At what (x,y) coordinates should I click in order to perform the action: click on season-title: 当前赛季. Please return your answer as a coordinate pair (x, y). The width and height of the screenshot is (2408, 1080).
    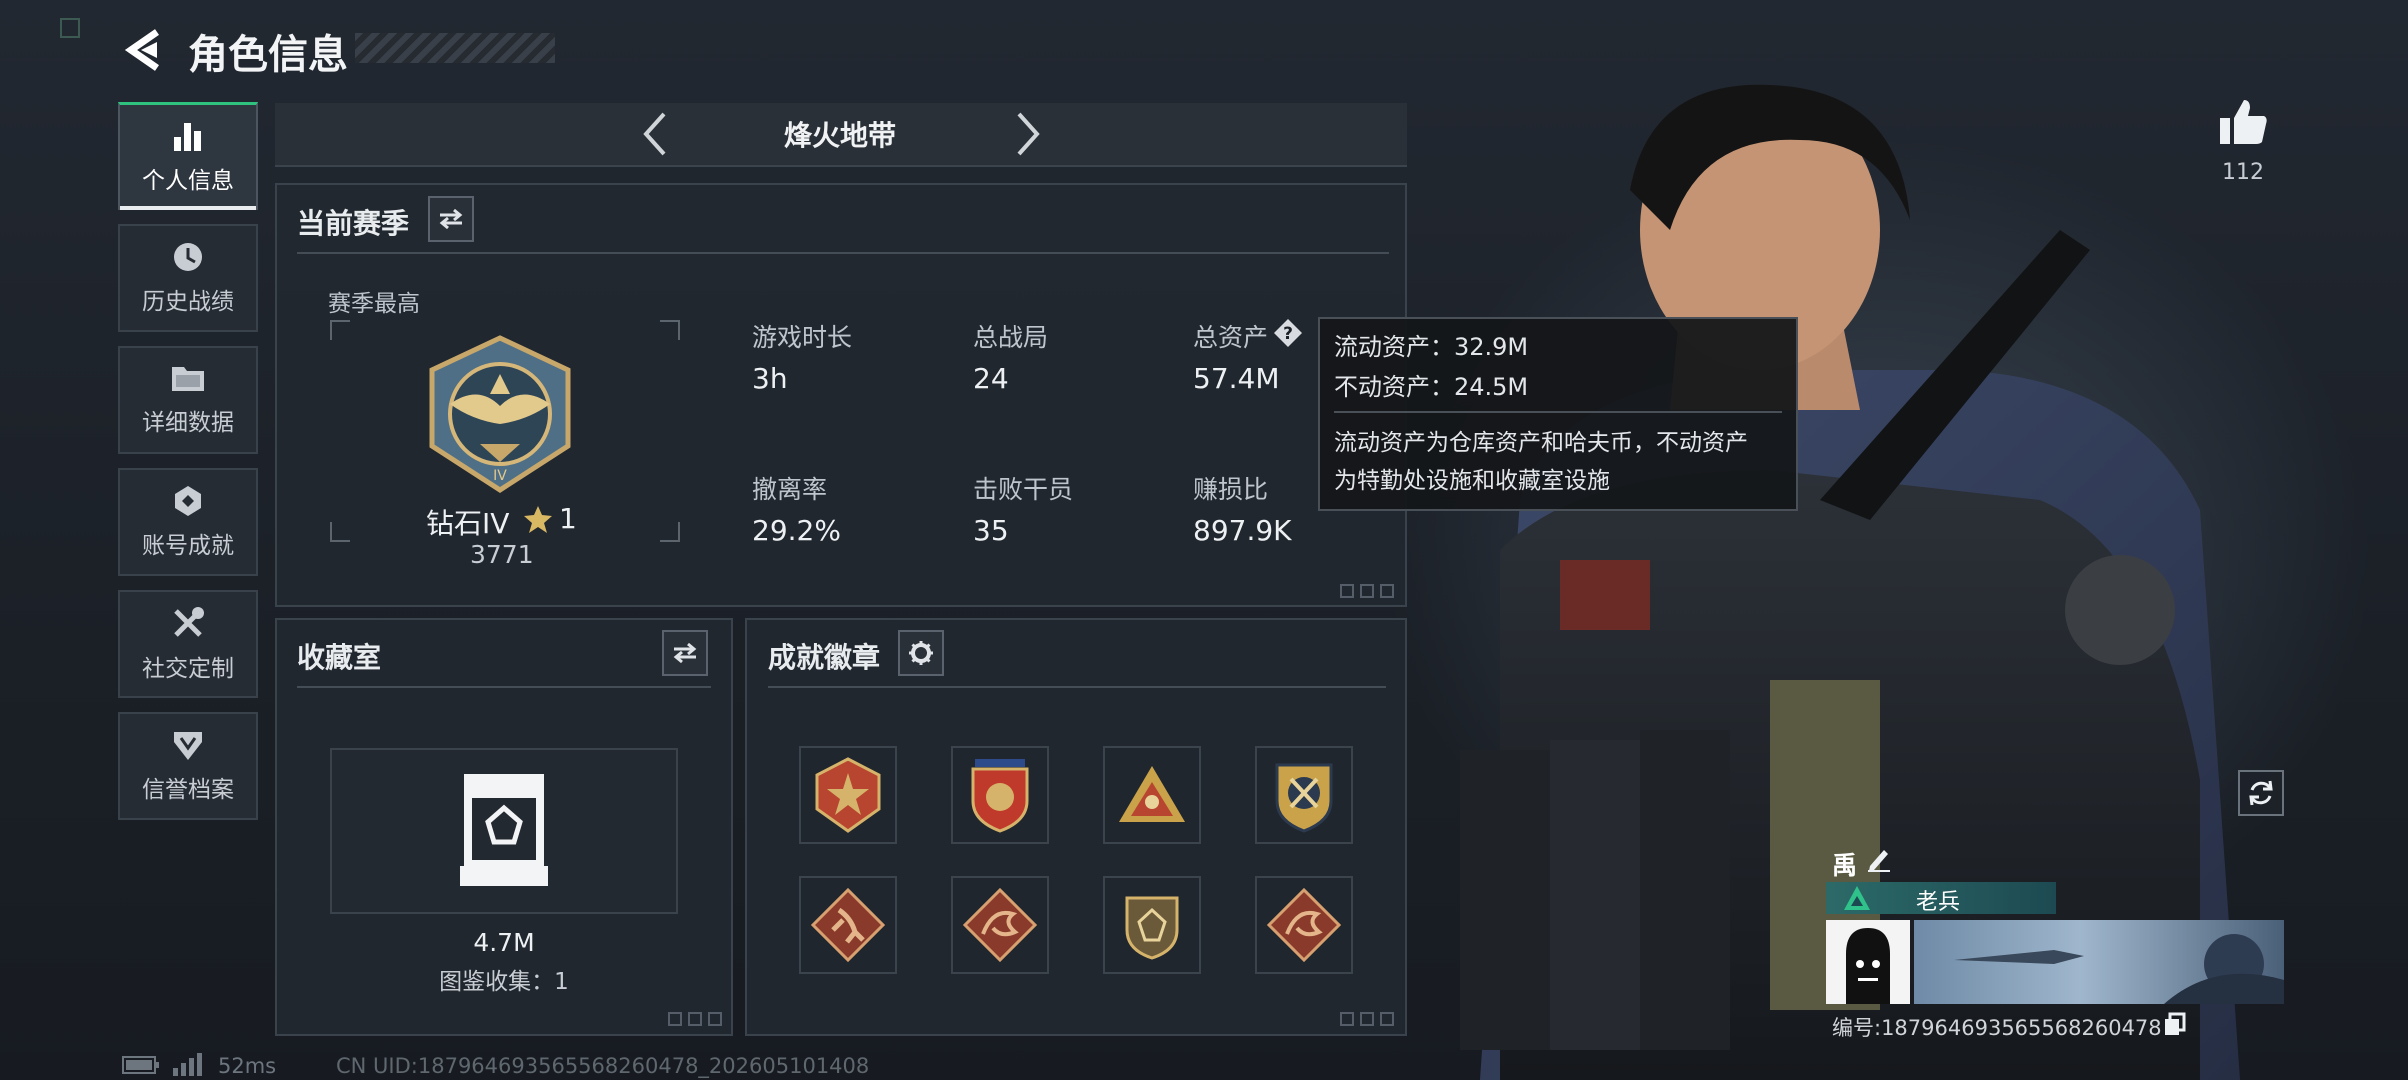
    Looking at the image, I should click on (353, 223).